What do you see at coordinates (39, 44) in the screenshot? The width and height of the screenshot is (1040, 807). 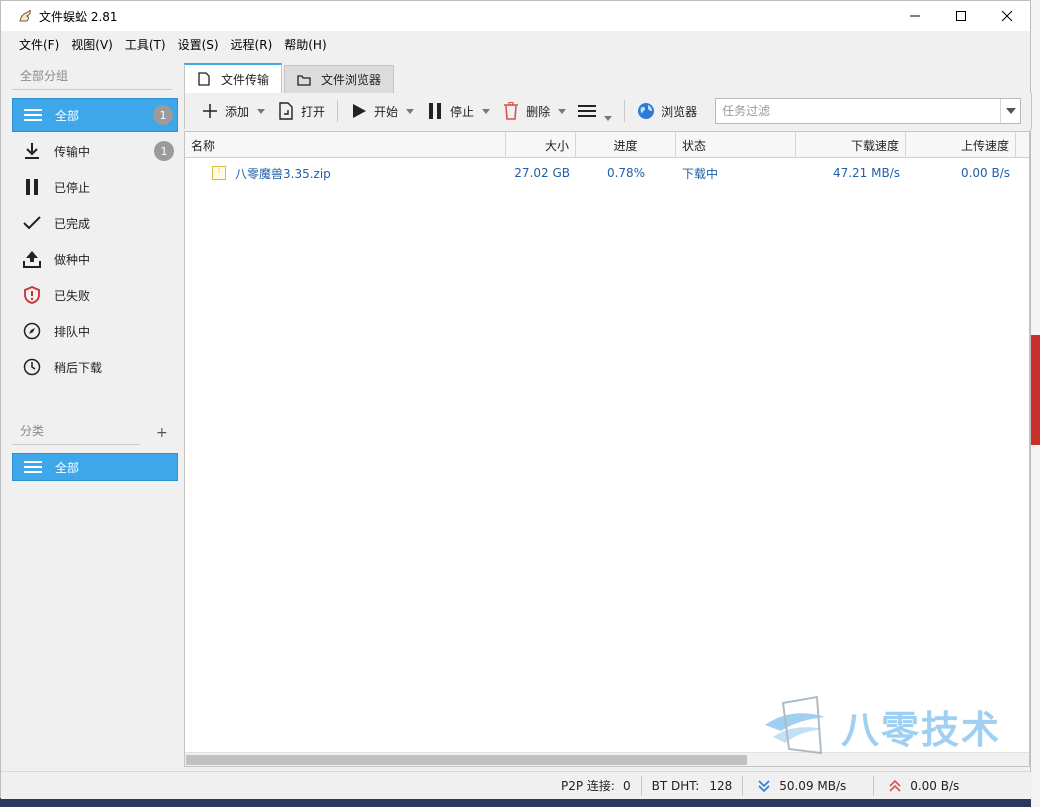 I see `menu-file: 文件(F)` at bounding box center [39, 44].